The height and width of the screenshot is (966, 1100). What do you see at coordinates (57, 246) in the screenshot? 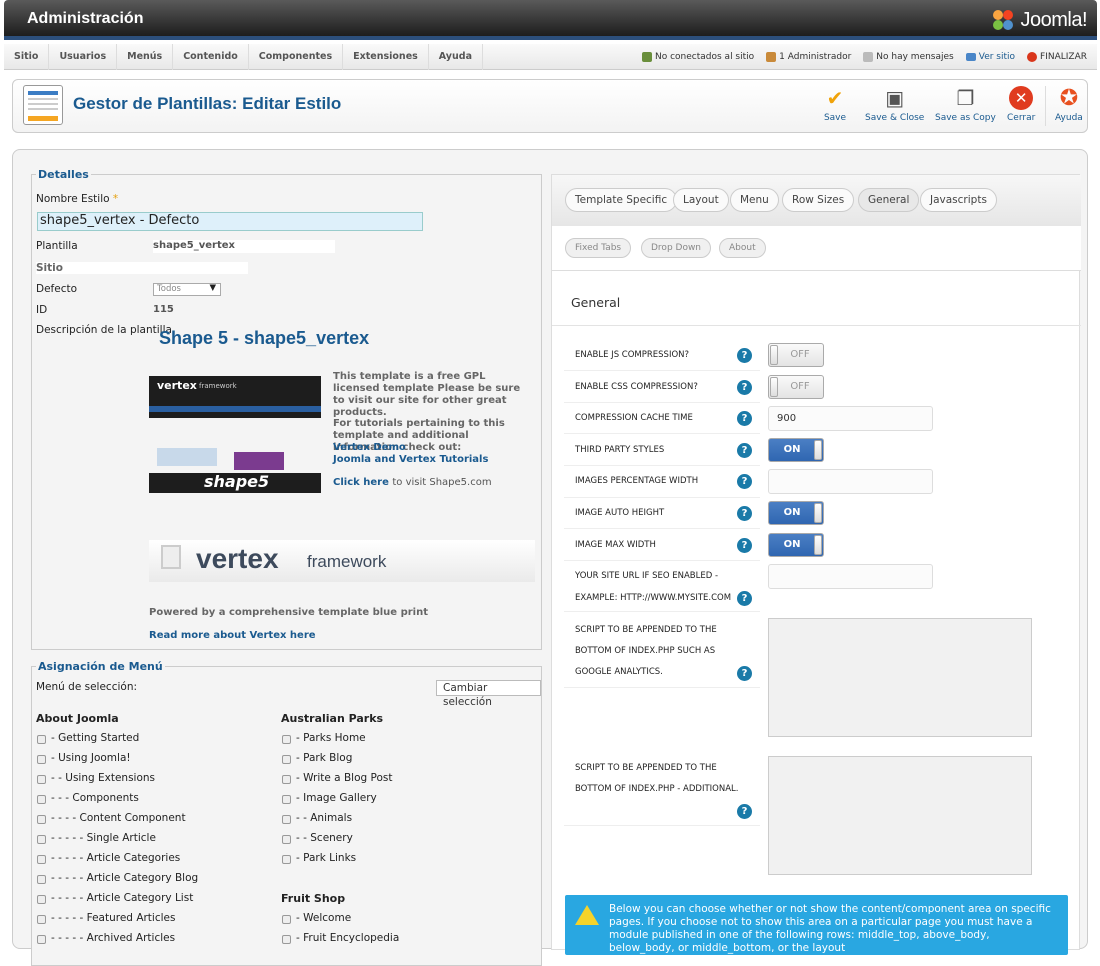
I see `template-label: Plantilla` at bounding box center [57, 246].